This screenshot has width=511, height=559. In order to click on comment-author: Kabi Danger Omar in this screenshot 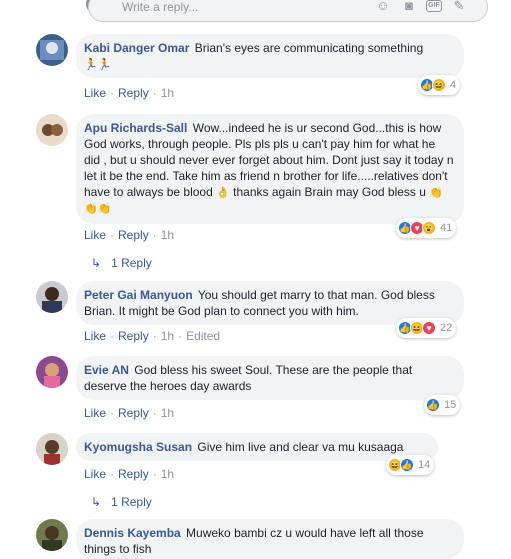, I will do `click(136, 48)`.